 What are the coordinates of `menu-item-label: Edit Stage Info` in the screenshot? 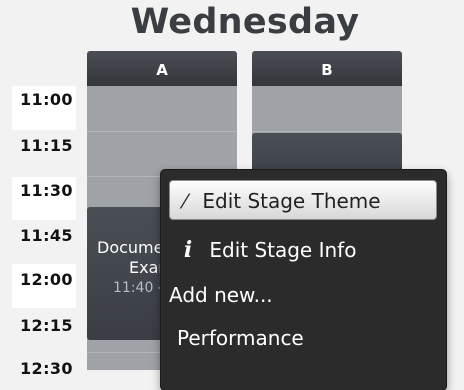 It's located at (283, 250).